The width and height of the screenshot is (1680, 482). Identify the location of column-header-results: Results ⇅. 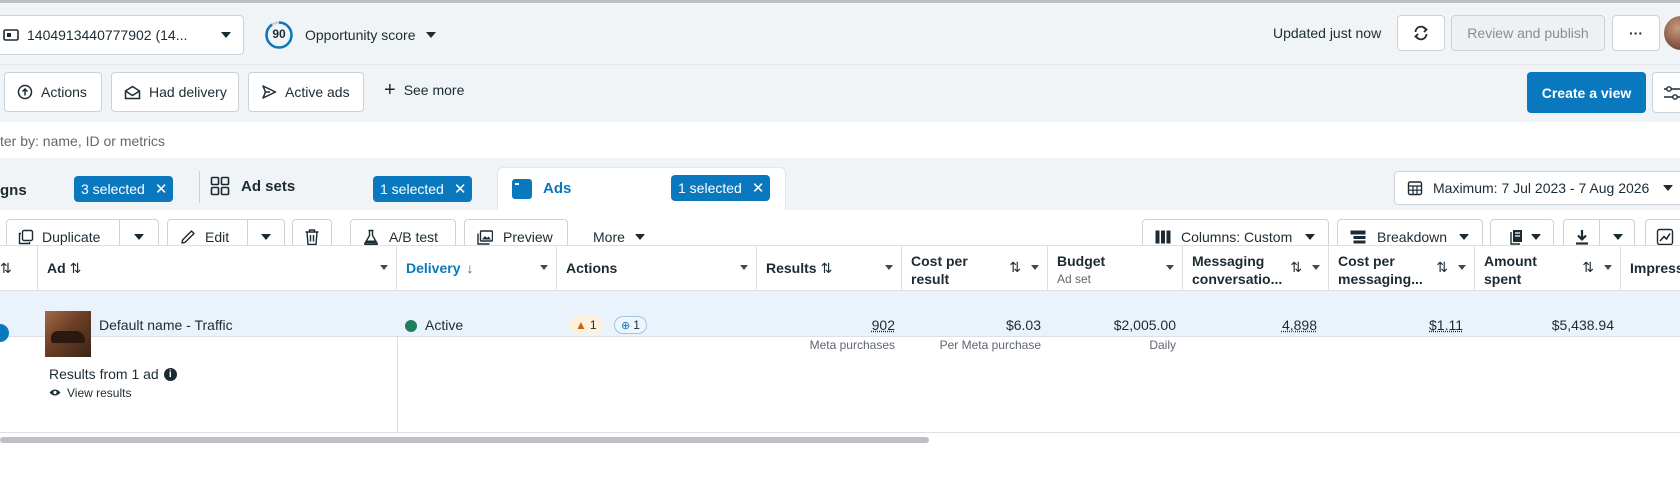
(829, 268).